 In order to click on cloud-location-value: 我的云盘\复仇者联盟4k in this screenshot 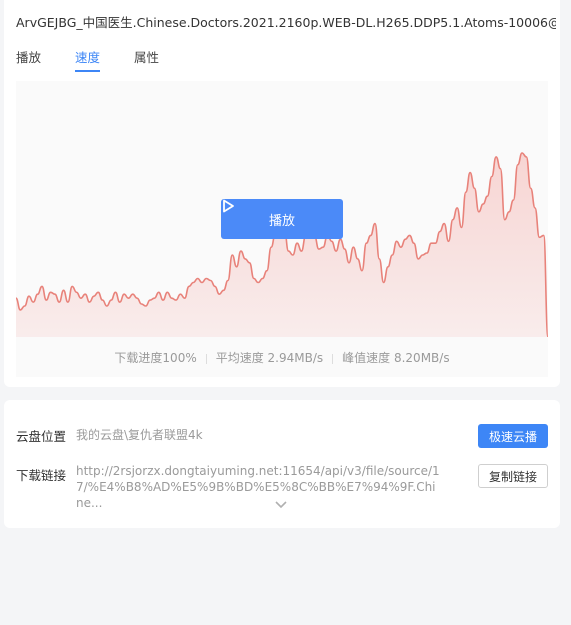, I will do `click(139, 435)`.